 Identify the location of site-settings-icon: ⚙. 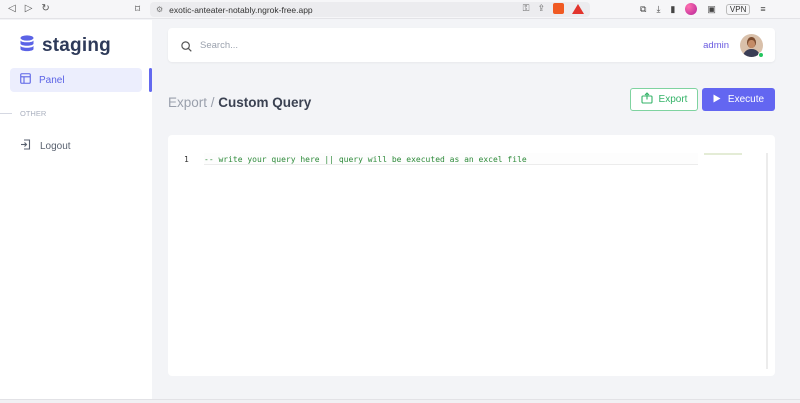
(159, 9).